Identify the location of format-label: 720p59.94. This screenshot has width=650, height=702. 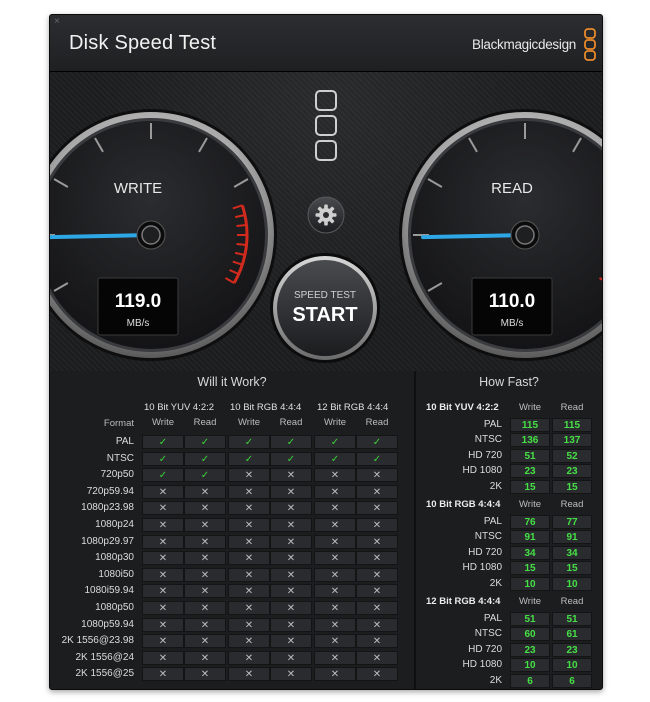
(110, 491).